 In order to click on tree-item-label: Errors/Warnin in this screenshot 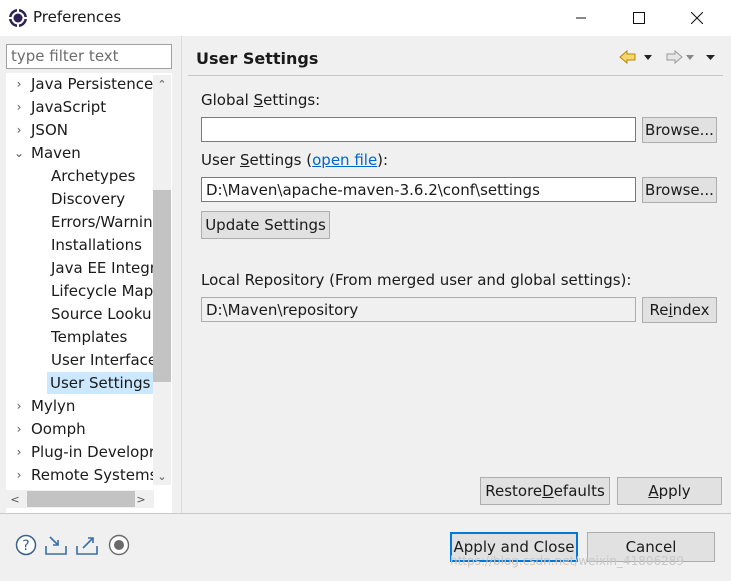, I will do `click(102, 222)`.